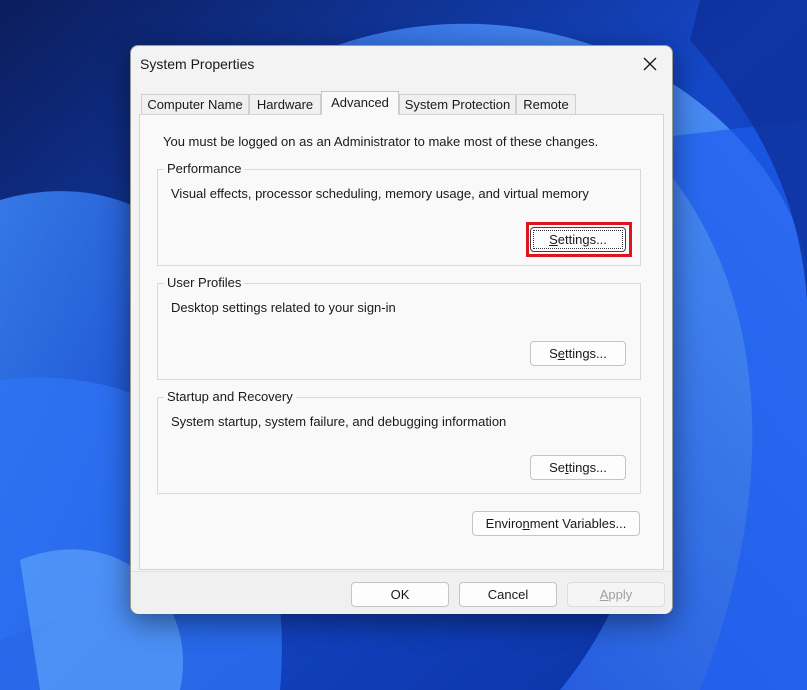 This screenshot has width=807, height=690. I want to click on button-label-pre: S, so click(553, 353).